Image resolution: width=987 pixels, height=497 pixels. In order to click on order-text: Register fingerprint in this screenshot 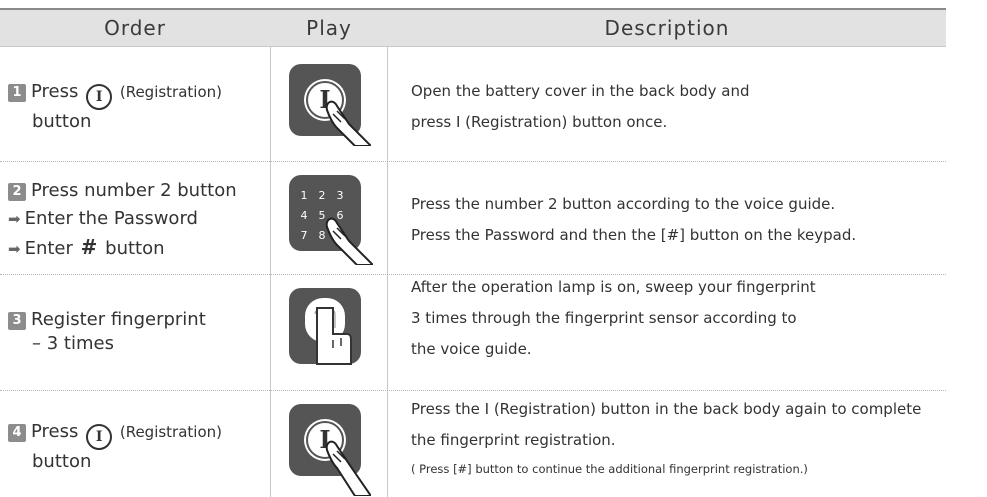, I will do `click(118, 319)`.